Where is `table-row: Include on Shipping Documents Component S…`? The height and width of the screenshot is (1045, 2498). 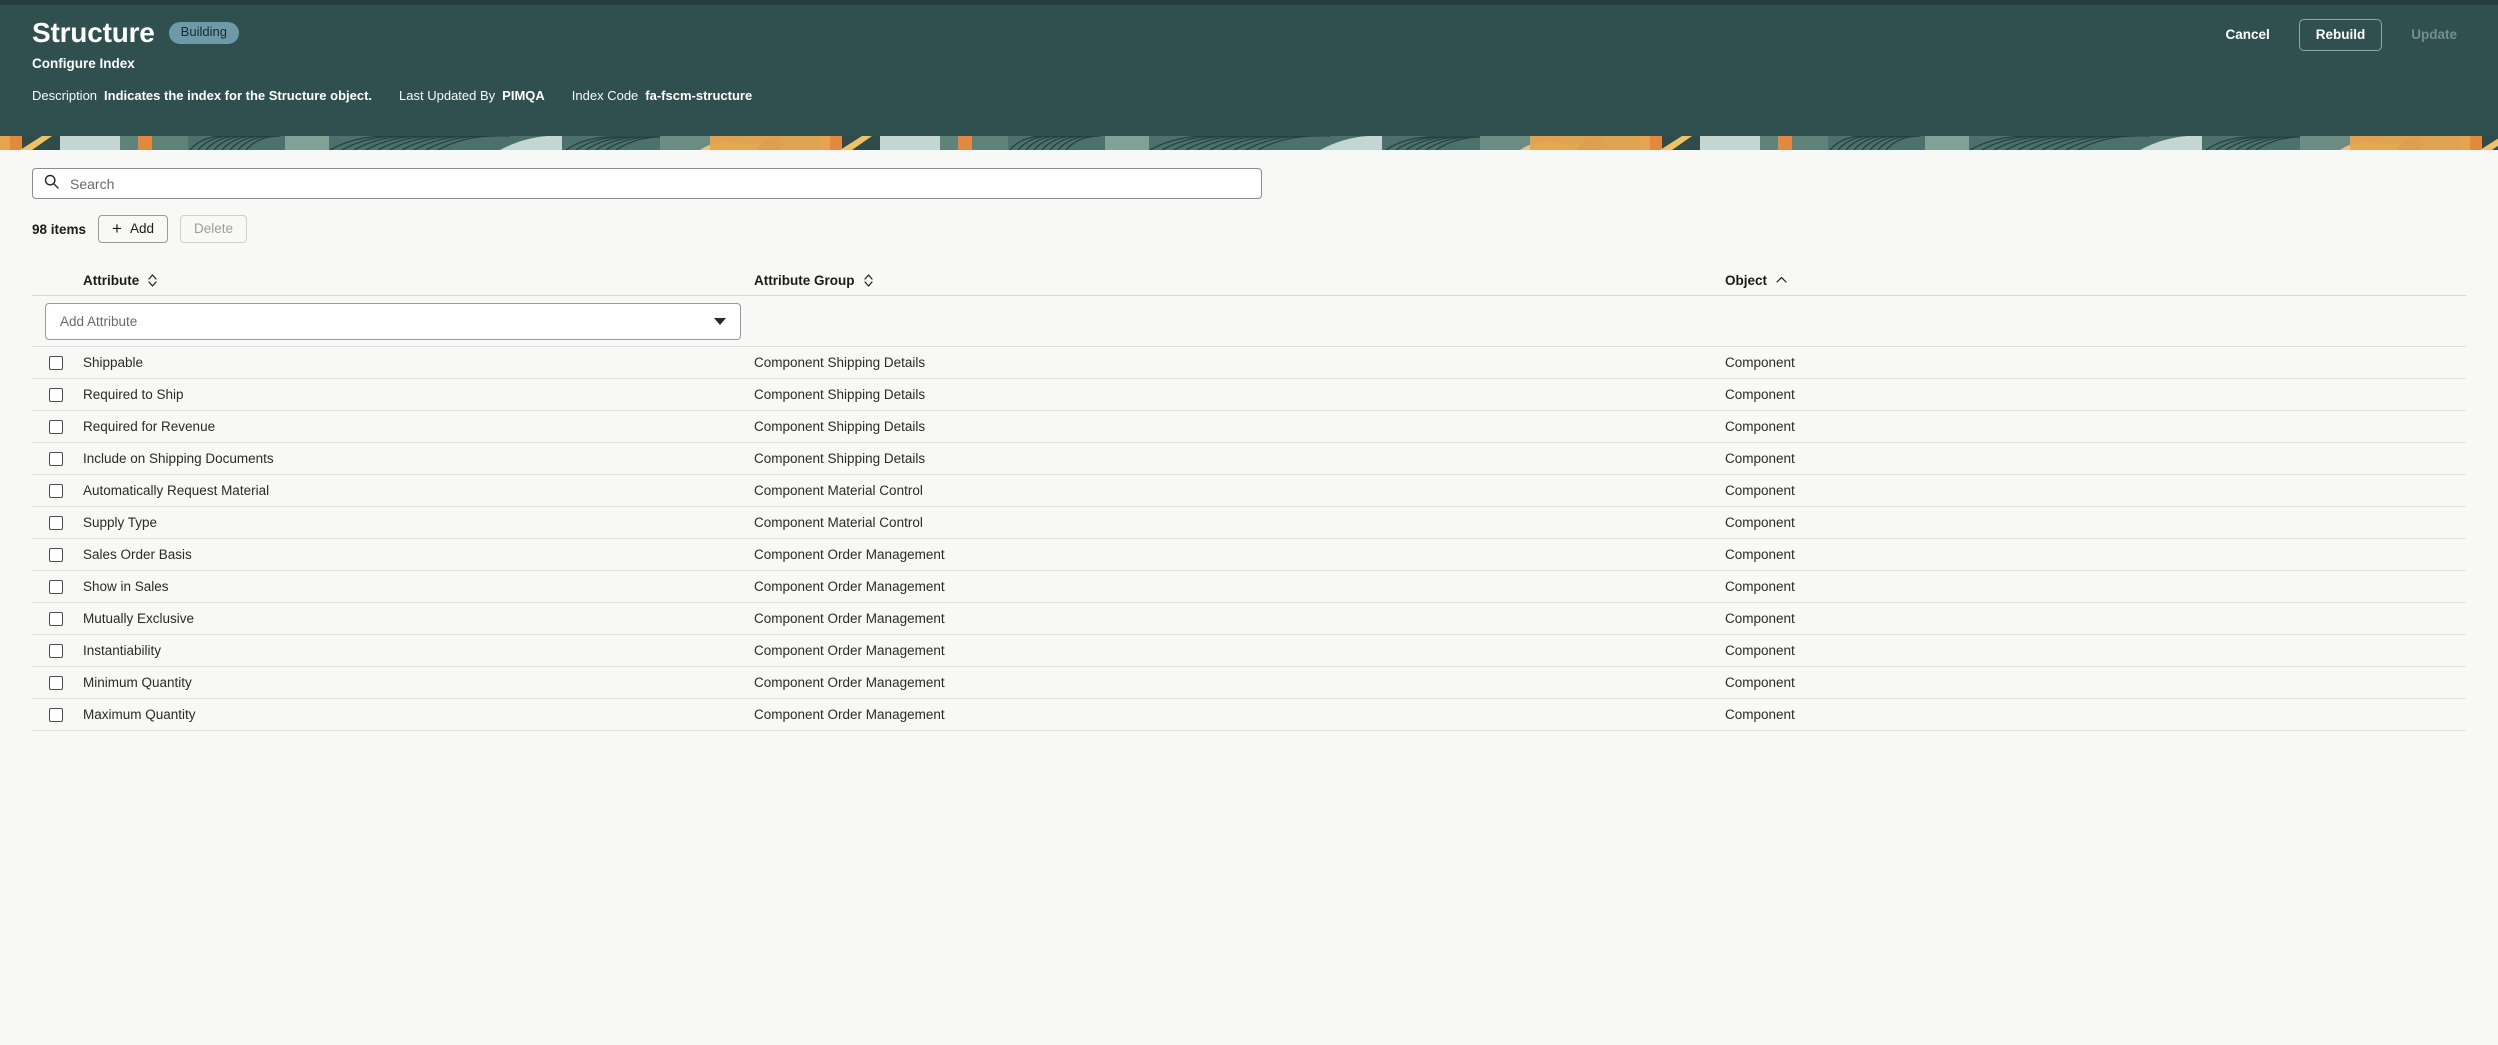 table-row: Include on Shipping Documents Component S… is located at coordinates (1249, 459).